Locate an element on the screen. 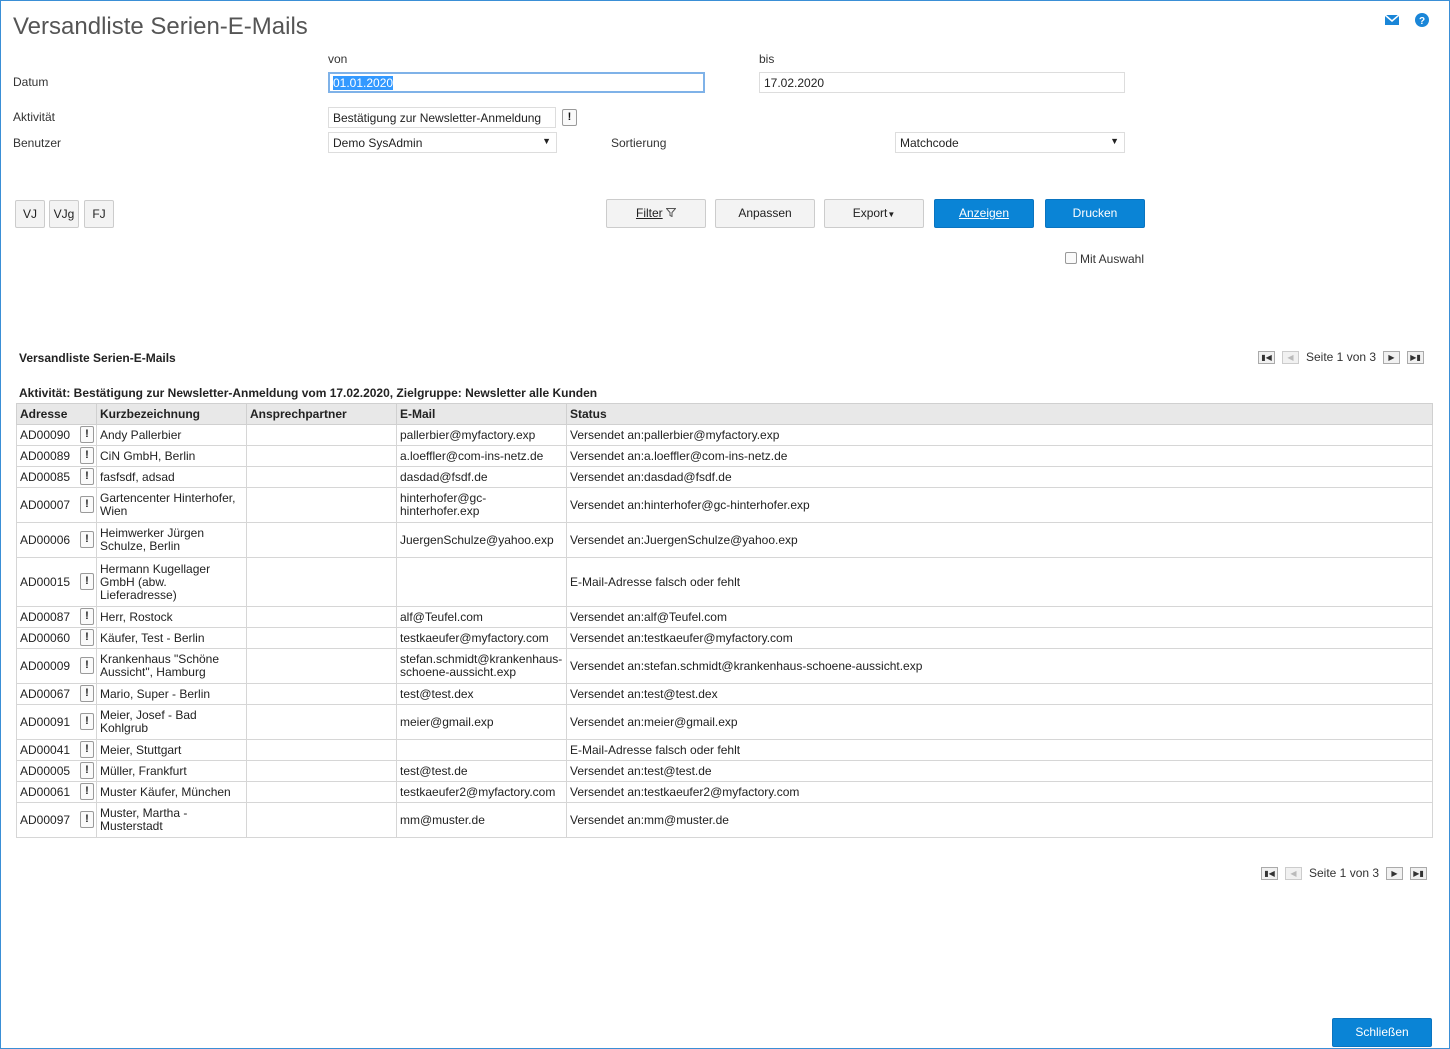 The width and height of the screenshot is (1450, 1049). pager-top: ▮◀ ◀ Seite 1 von 3 ▶ ▶▮ is located at coordinates (1343, 357).